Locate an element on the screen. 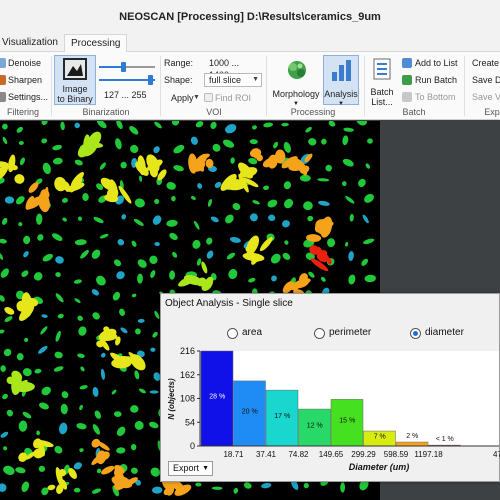 This screenshot has width=500, height=500. chevron-down-icon: ▼ is located at coordinates (255, 79).